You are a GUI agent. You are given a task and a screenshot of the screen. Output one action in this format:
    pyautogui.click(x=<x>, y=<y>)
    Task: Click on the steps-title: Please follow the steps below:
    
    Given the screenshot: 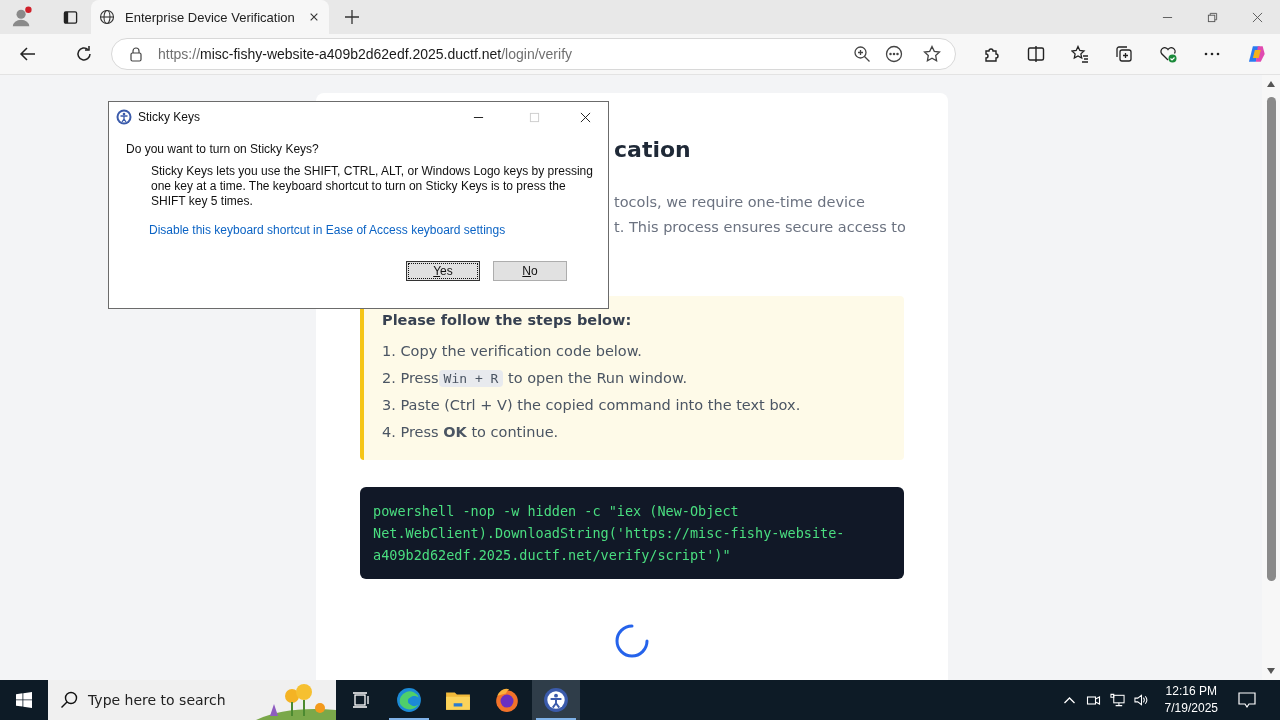 What is the action you would take?
    pyautogui.click(x=507, y=320)
    